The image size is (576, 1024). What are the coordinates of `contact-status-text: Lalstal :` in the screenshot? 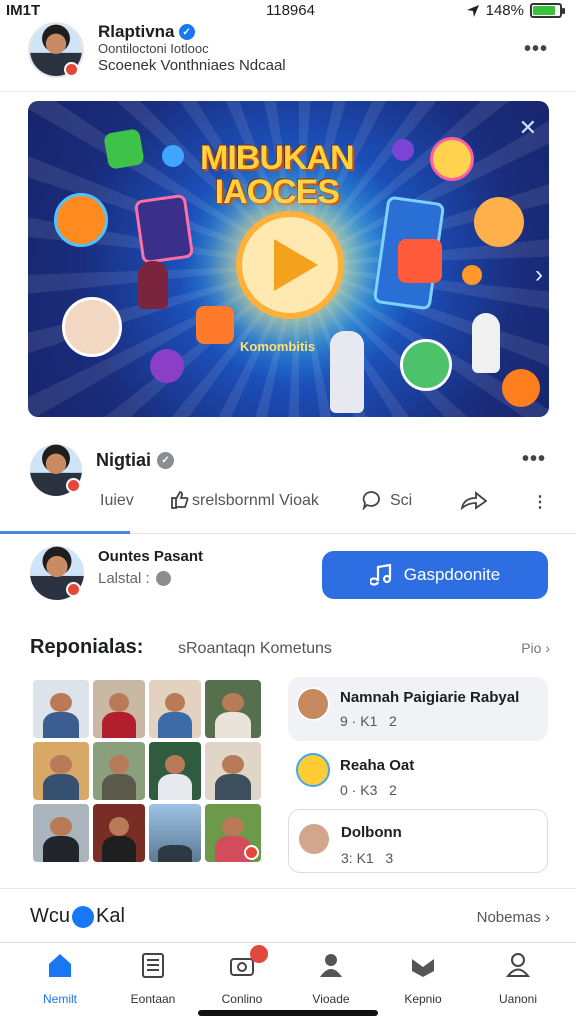 It's located at (124, 578).